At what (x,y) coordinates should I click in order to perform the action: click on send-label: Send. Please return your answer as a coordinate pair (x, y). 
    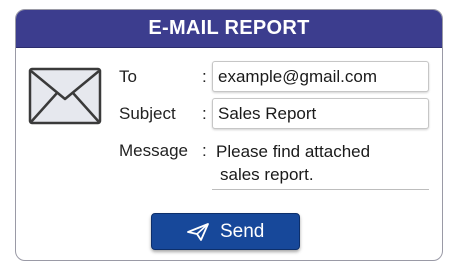
    Looking at the image, I should click on (242, 231).